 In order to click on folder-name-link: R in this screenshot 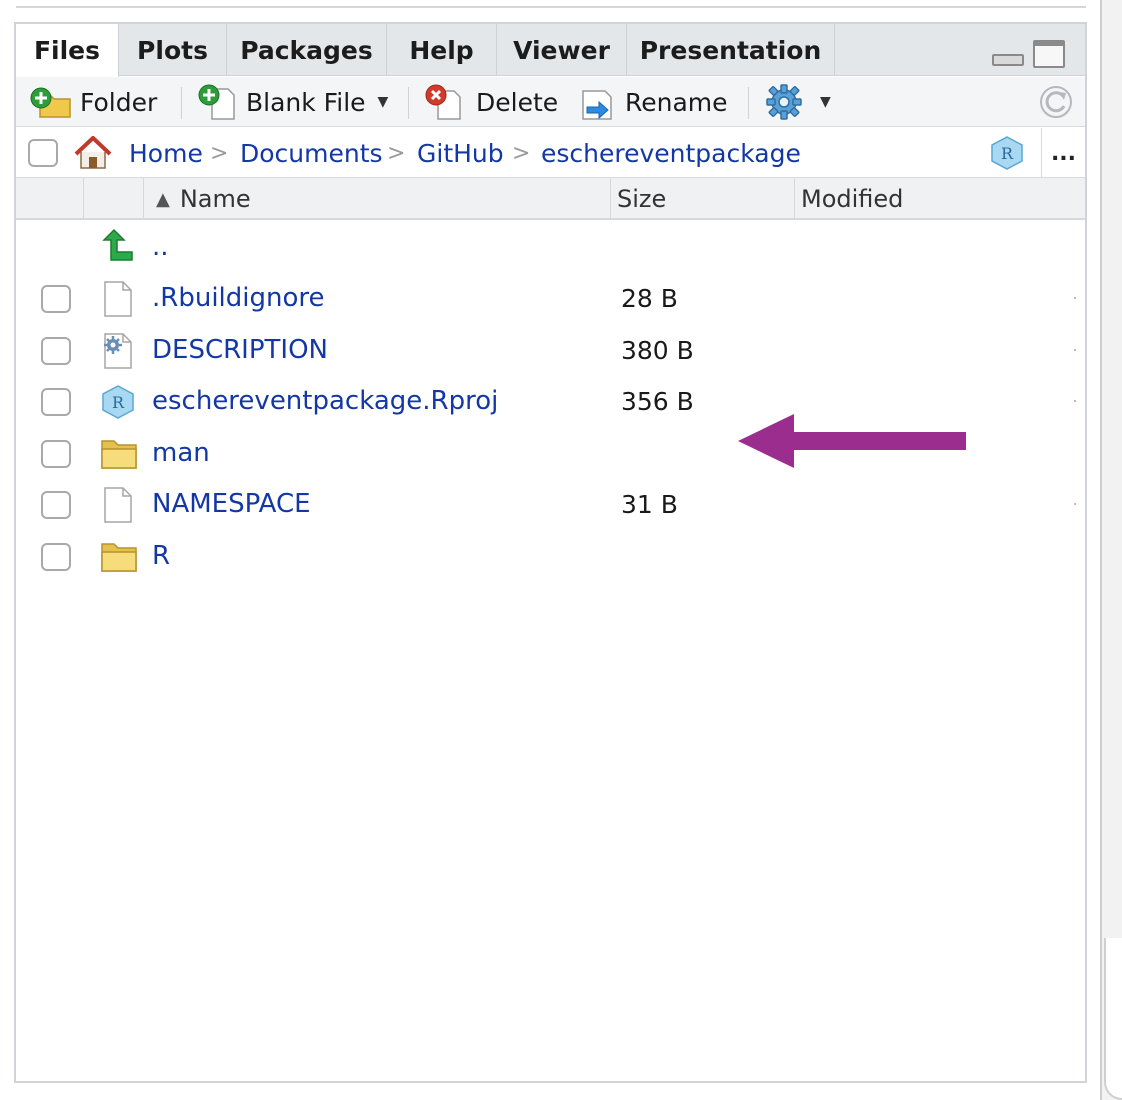, I will do `click(161, 556)`.